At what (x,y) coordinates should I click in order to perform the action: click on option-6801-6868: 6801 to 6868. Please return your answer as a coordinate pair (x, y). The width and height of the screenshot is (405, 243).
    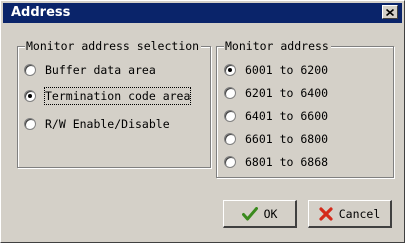
    Looking at the image, I should click on (276, 162).